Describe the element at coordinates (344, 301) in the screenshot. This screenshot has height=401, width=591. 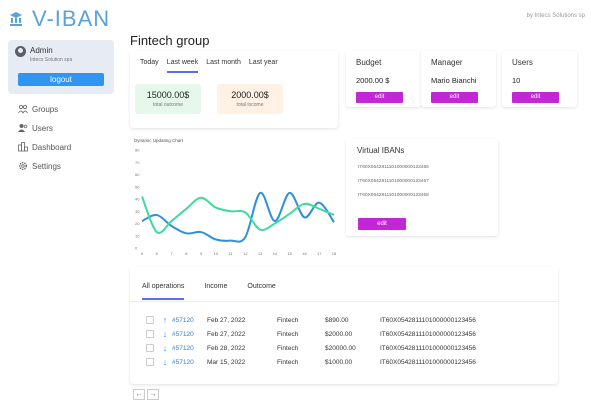
I see `divider` at that location.